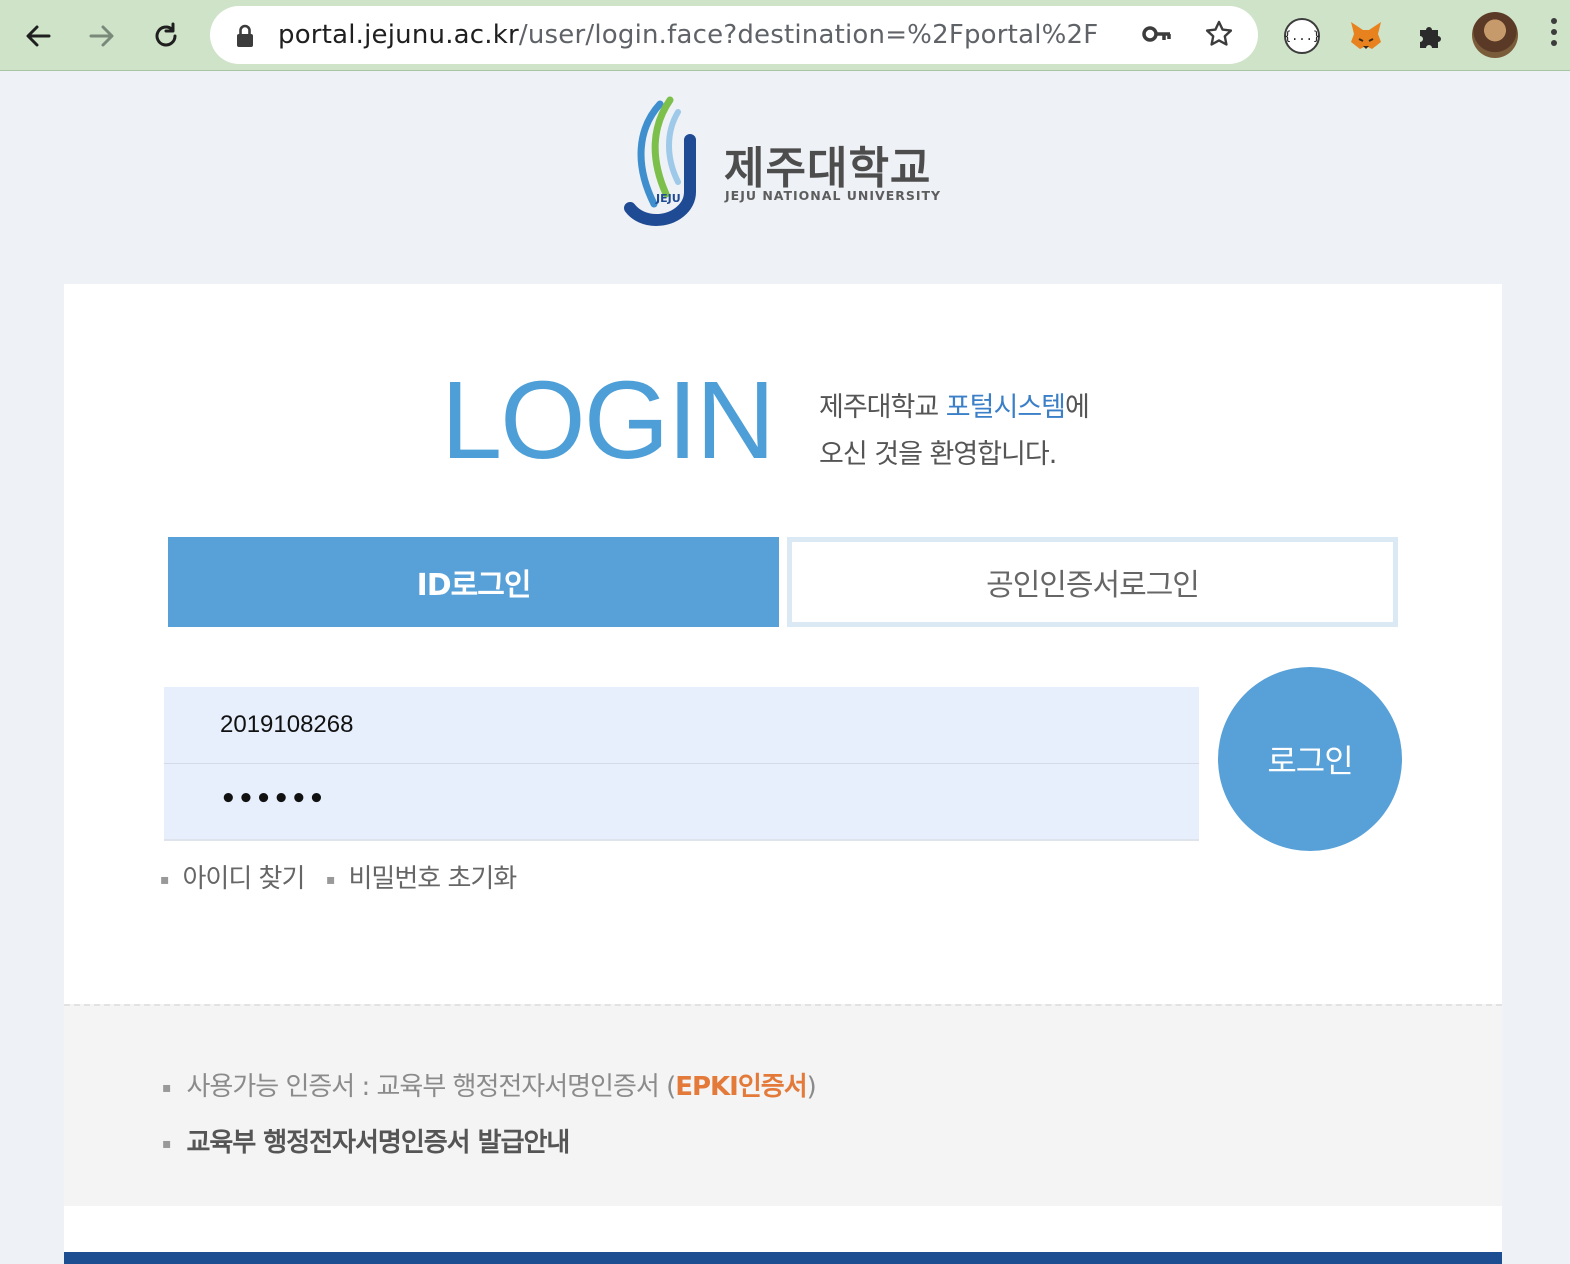  Describe the element at coordinates (38, 36) in the screenshot. I see `back-arrow-icon` at that location.